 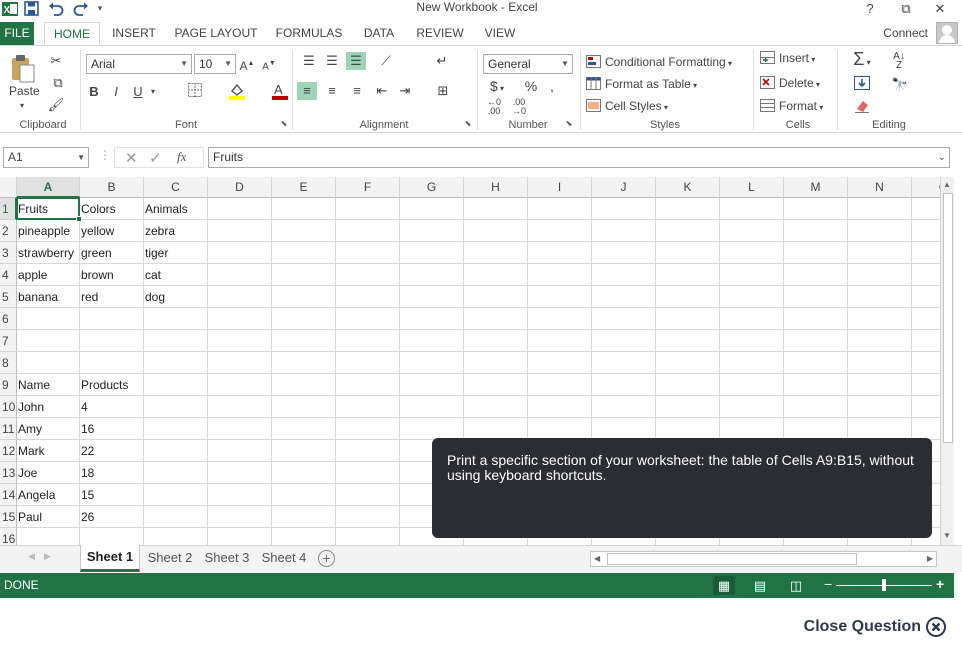 I want to click on cell-o2, so click(x=926, y=231).